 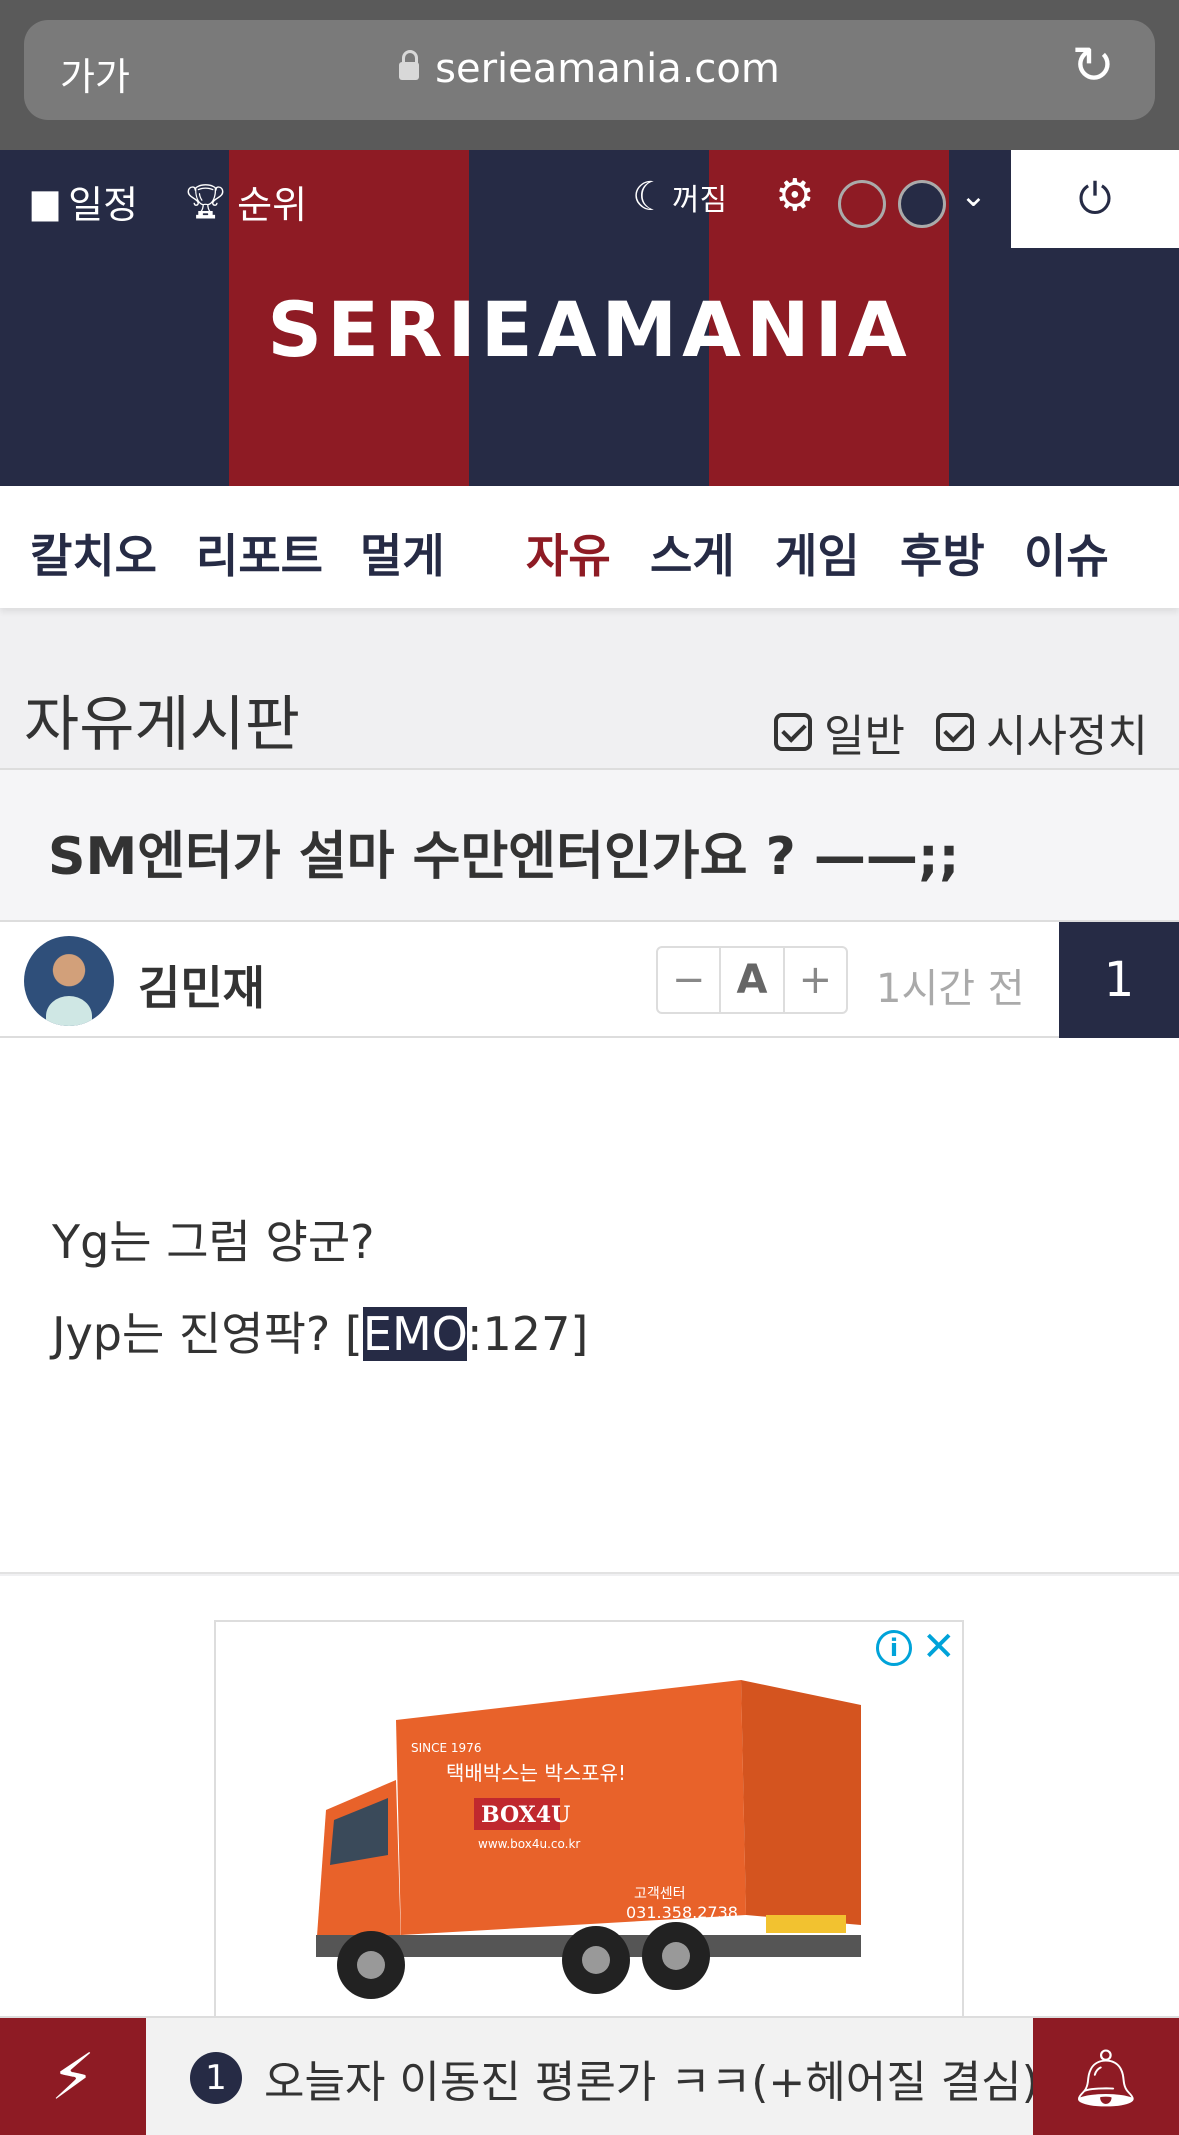 What do you see at coordinates (794, 195) in the screenshot?
I see `gear-icon: ⚙` at bounding box center [794, 195].